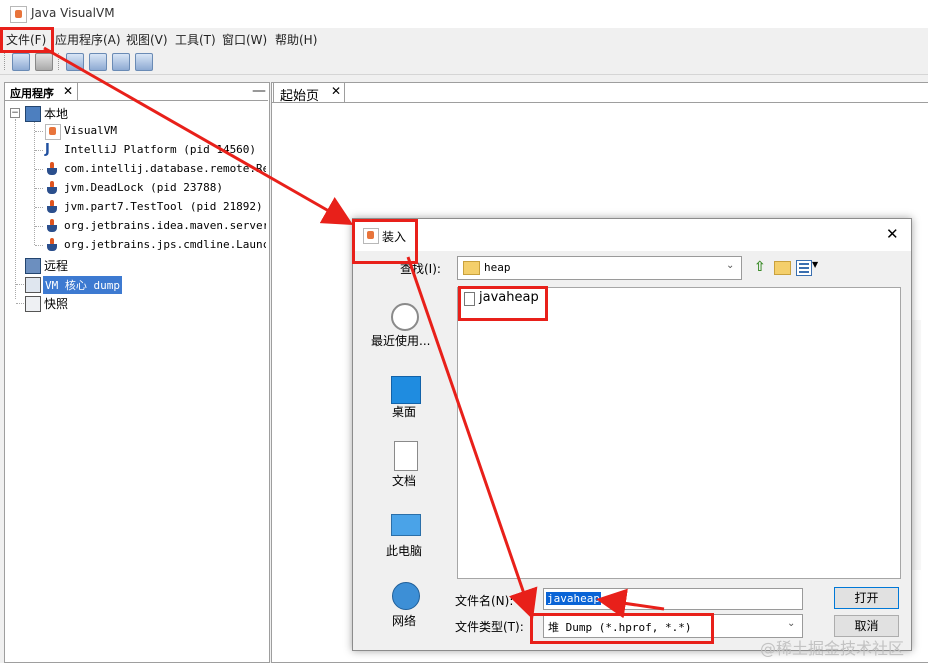 The height and width of the screenshot is (663, 928). Describe the element at coordinates (761, 267) in the screenshot. I see `up-folder-icon: ⇧` at that location.